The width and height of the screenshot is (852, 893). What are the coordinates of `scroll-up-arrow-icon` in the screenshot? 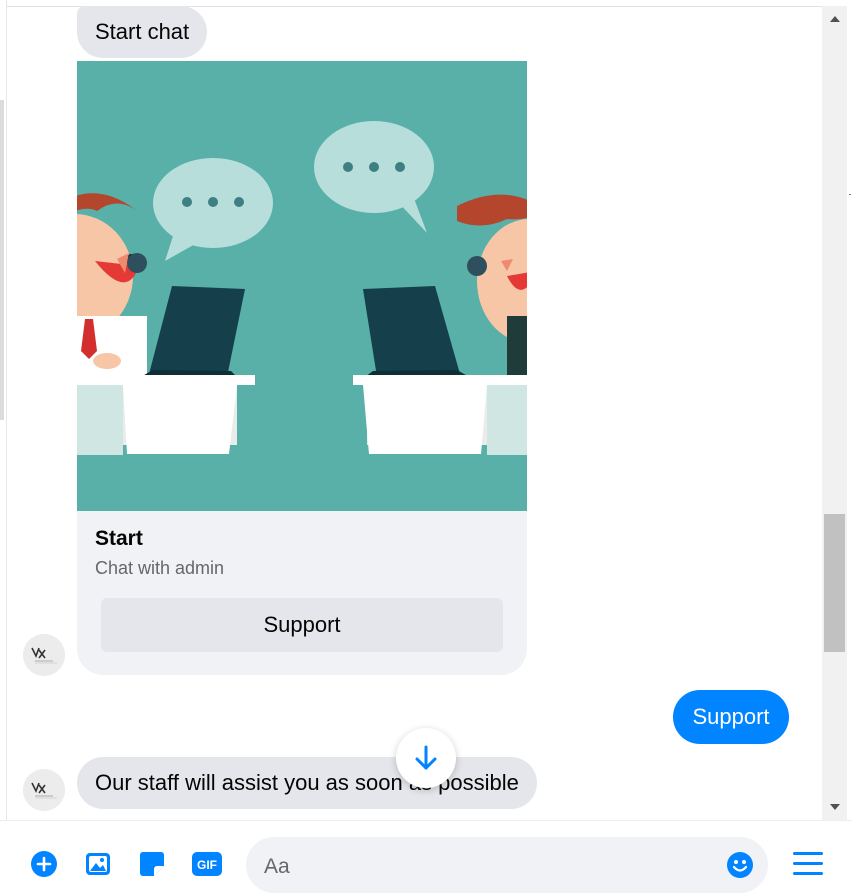 It's located at (834, 19).